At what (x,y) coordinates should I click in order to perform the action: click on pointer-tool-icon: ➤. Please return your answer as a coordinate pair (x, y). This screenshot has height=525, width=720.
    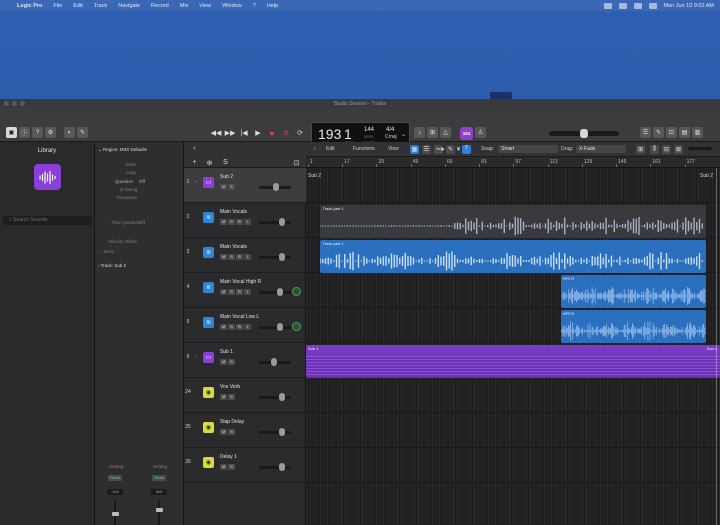
    Looking at the image, I should click on (442, 149).